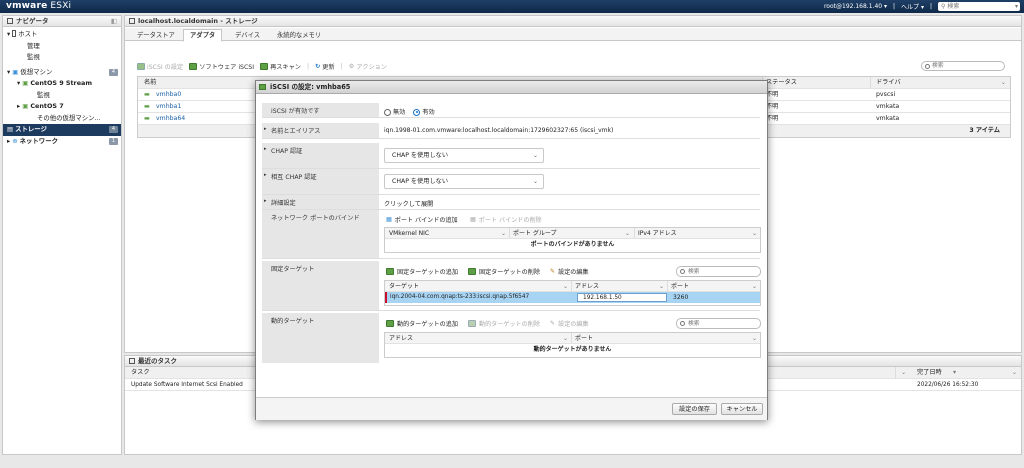  What do you see at coordinates (114, 21) in the screenshot?
I see `collapse-icon: ◧` at bounding box center [114, 21].